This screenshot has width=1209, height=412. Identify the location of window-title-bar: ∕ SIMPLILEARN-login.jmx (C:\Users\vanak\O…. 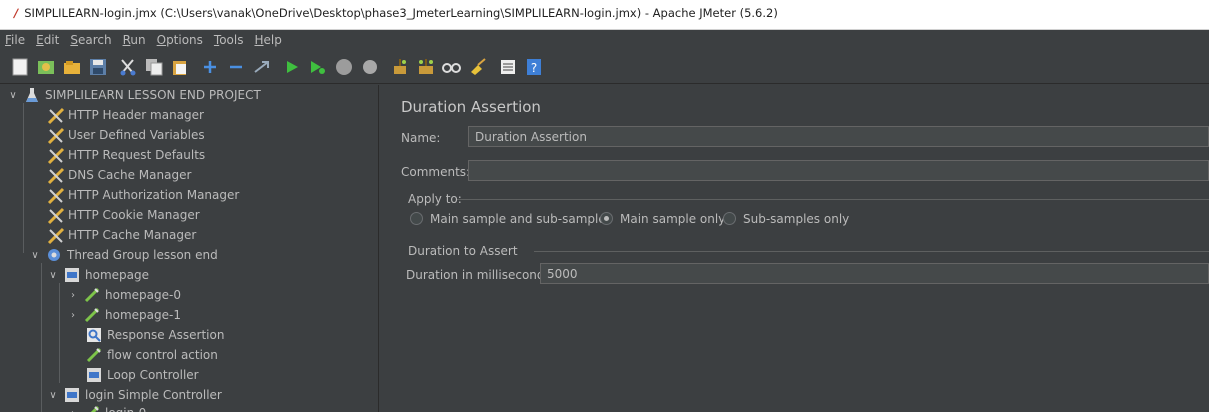
(604, 15).